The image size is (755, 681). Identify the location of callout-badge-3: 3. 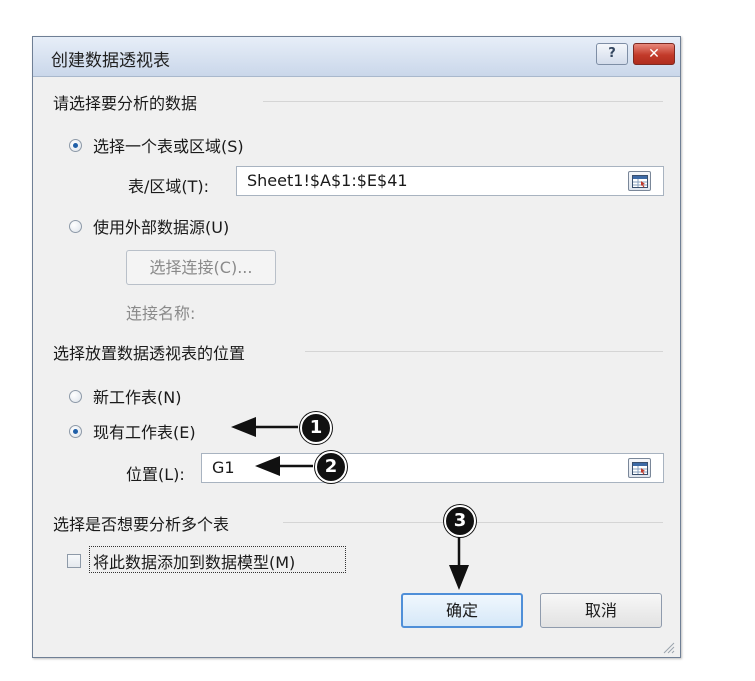
(460, 521).